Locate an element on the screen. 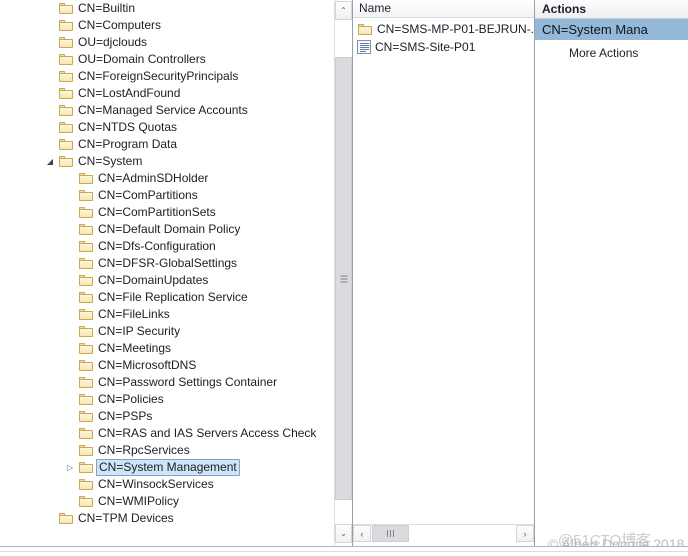 This screenshot has width=688, height=556. tree-item: CN=MicrosoftDNS is located at coordinates (176, 365).